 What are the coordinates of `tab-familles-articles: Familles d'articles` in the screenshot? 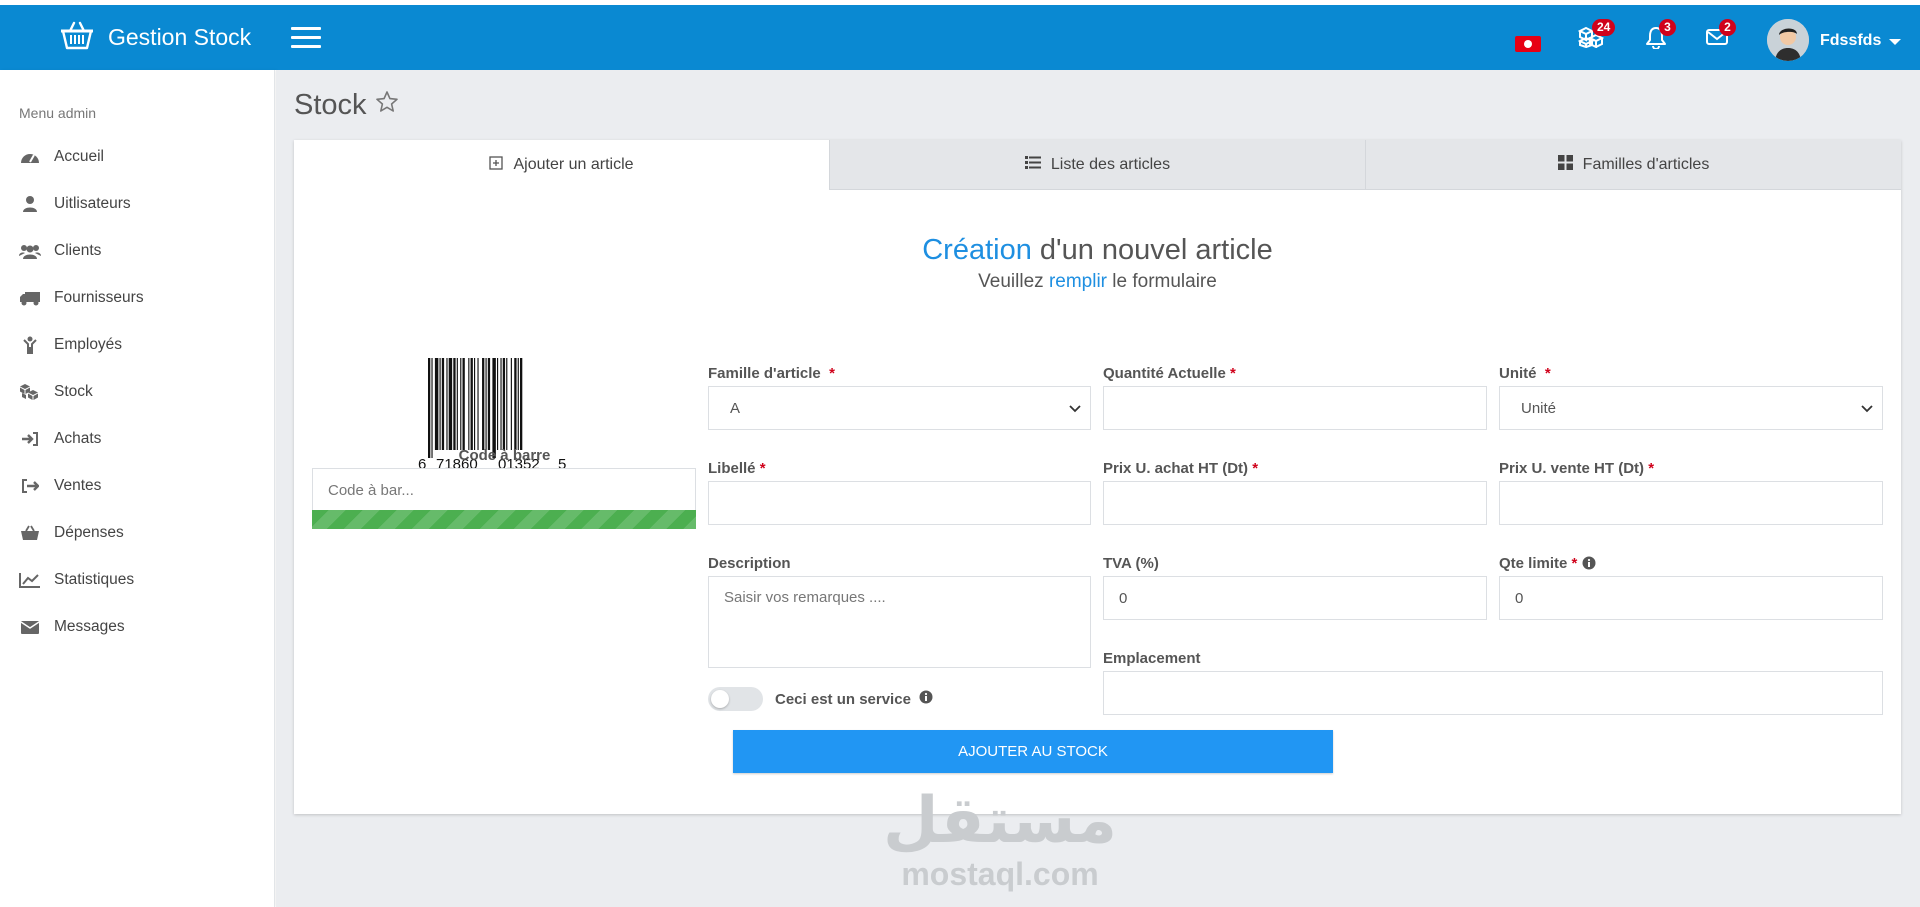 It's located at (1633, 165).